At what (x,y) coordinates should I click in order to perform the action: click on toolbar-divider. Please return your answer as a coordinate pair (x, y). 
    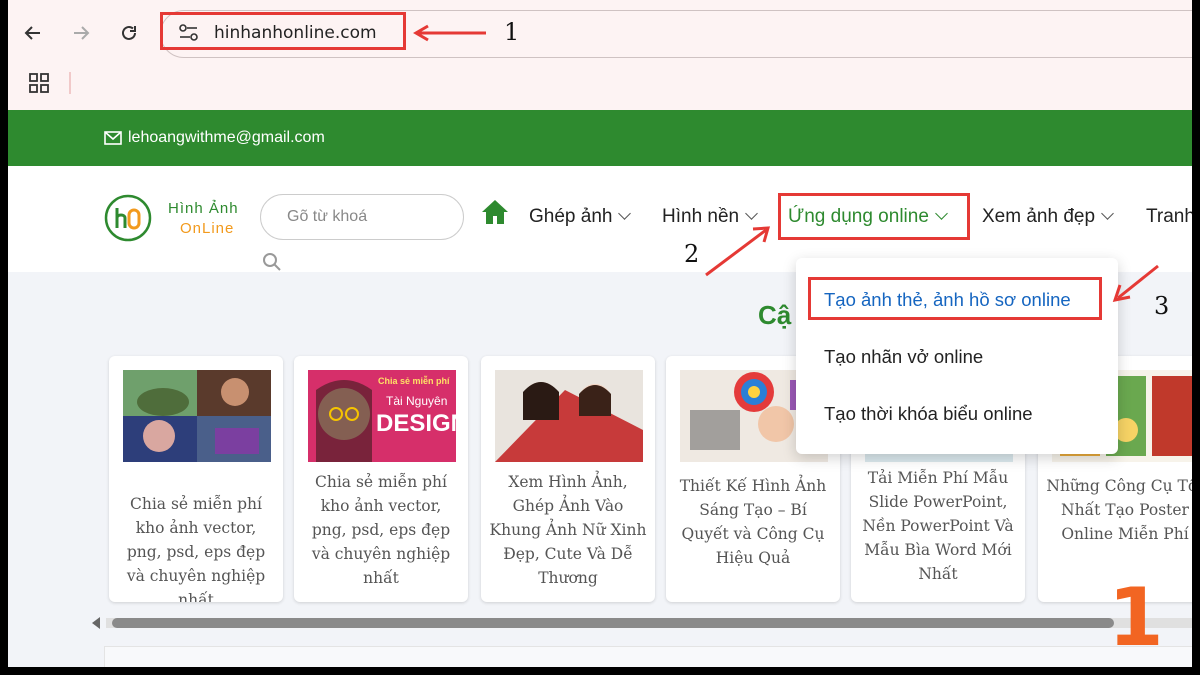
    Looking at the image, I should click on (70, 83).